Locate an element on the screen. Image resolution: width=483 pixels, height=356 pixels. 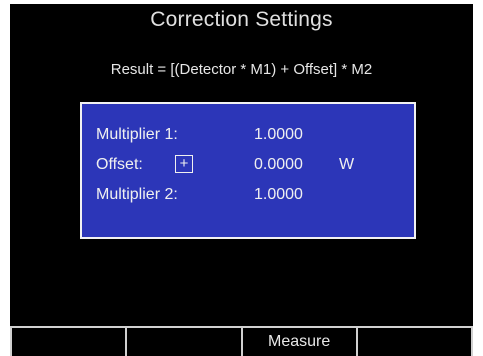
offset-unit: W is located at coordinates (347, 164).